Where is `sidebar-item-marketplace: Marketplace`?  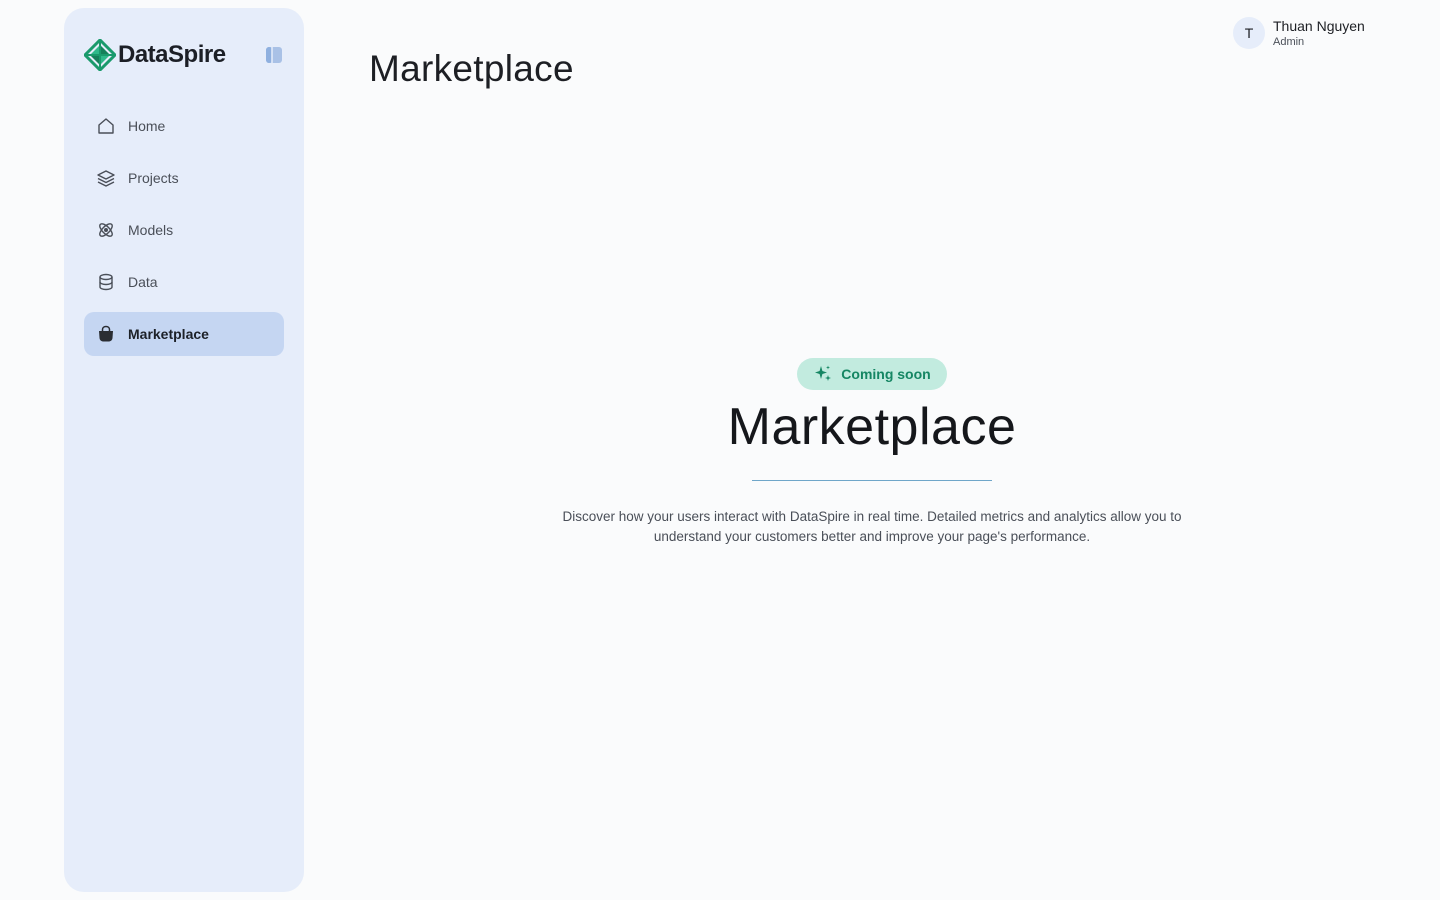
sidebar-item-marketplace: Marketplace is located at coordinates (184, 334).